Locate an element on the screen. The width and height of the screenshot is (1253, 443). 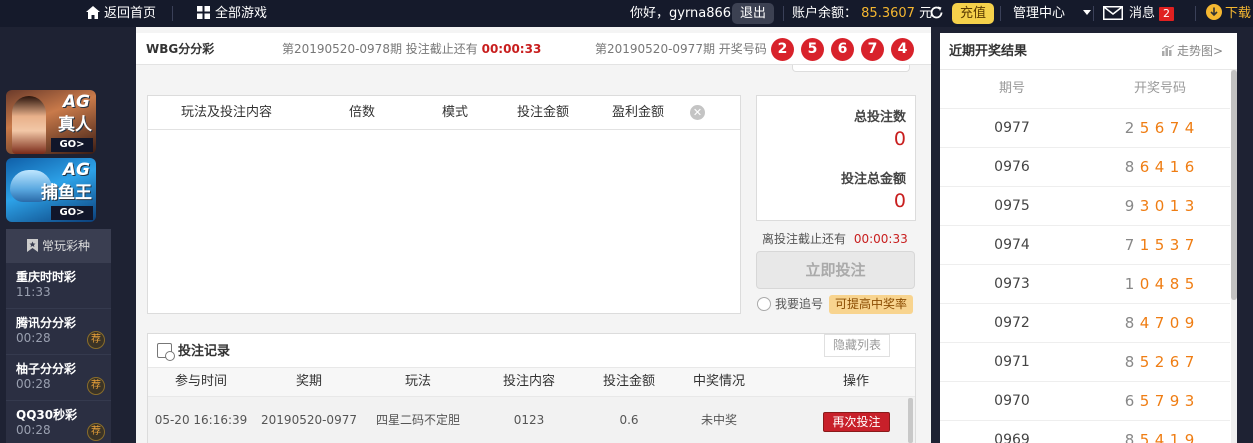
bookmark-icon is located at coordinates (32, 248).